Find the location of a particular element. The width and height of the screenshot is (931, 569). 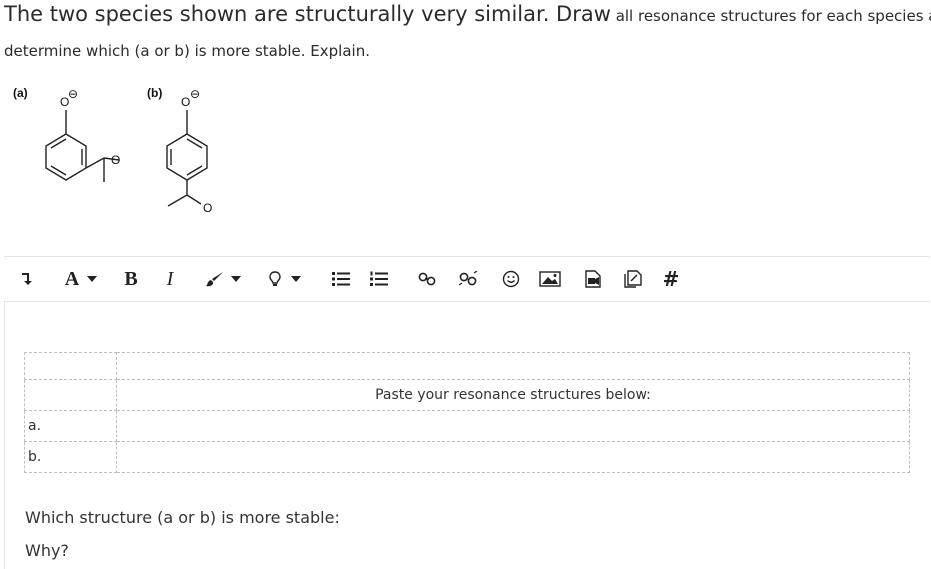

unlink-button is located at coordinates (468, 279).